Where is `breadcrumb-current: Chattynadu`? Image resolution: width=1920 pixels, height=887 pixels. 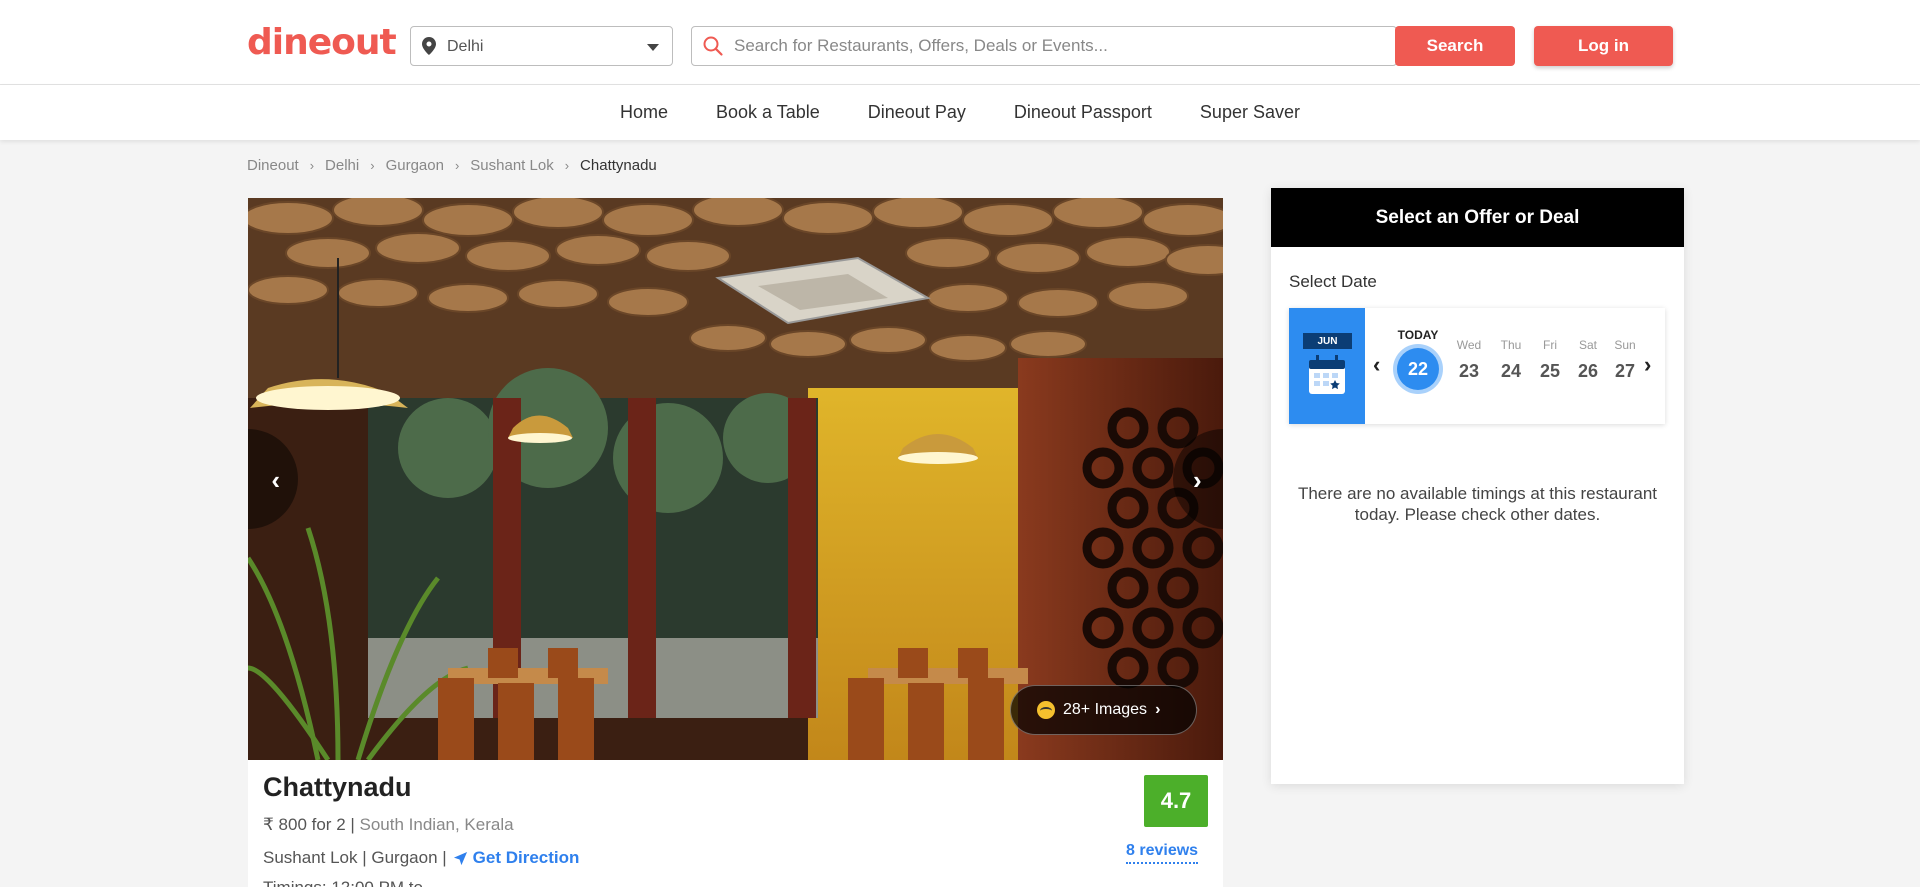
breadcrumb-current: Chattynadu is located at coordinates (618, 165).